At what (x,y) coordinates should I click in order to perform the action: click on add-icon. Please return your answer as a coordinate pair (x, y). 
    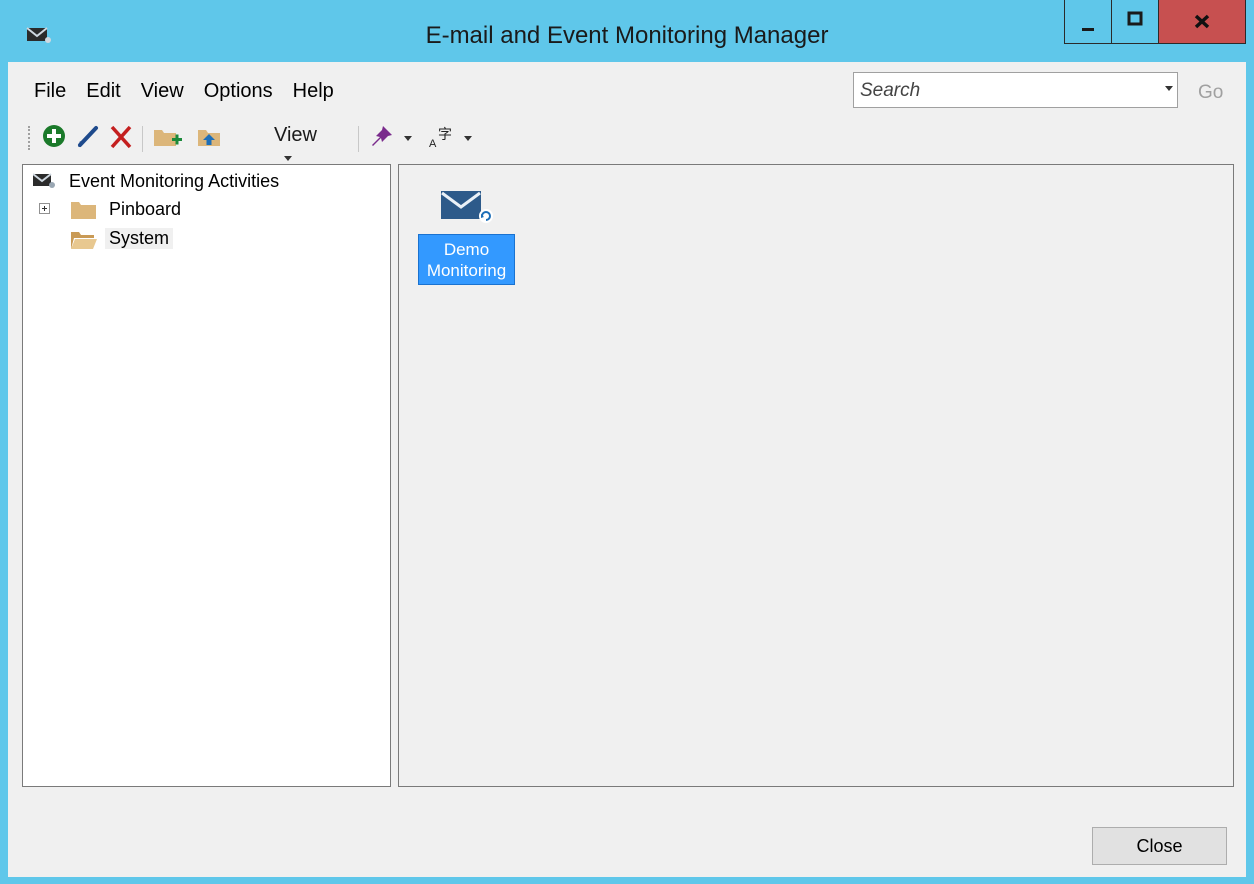
    Looking at the image, I should click on (54, 136).